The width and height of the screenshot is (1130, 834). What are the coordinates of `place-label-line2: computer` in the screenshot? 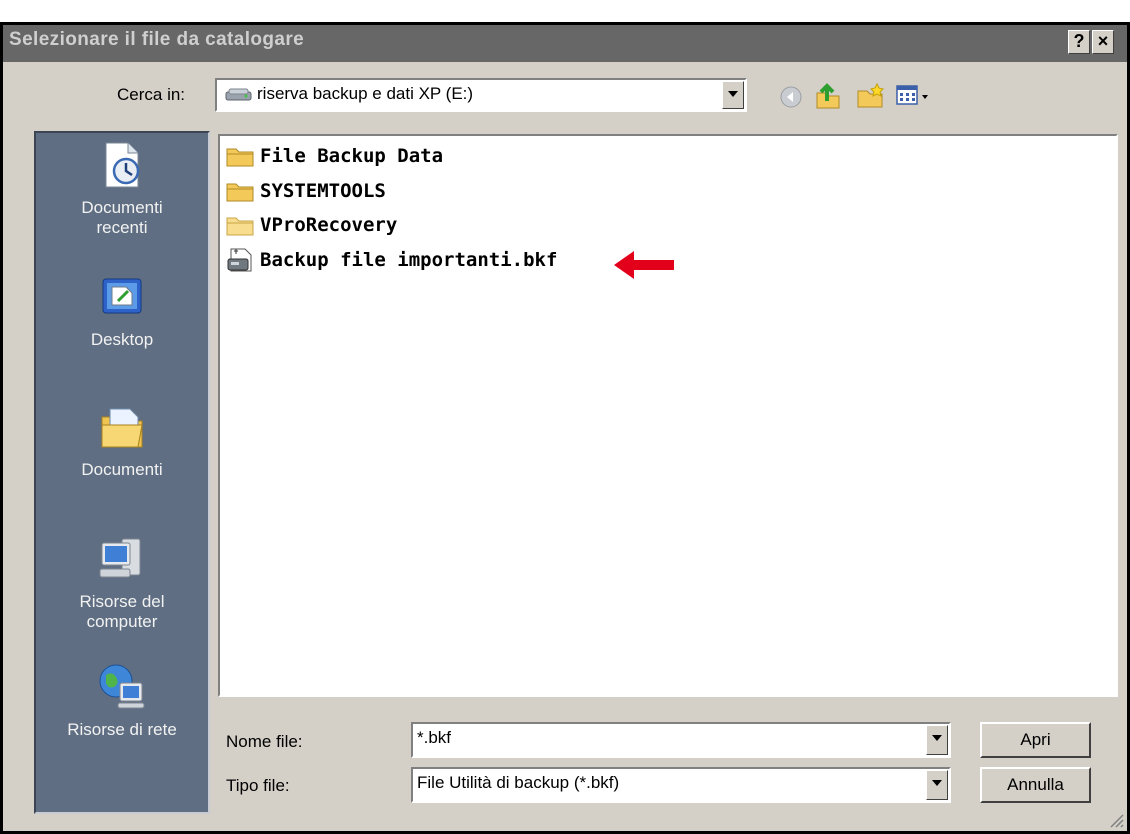 It's located at (122, 621).